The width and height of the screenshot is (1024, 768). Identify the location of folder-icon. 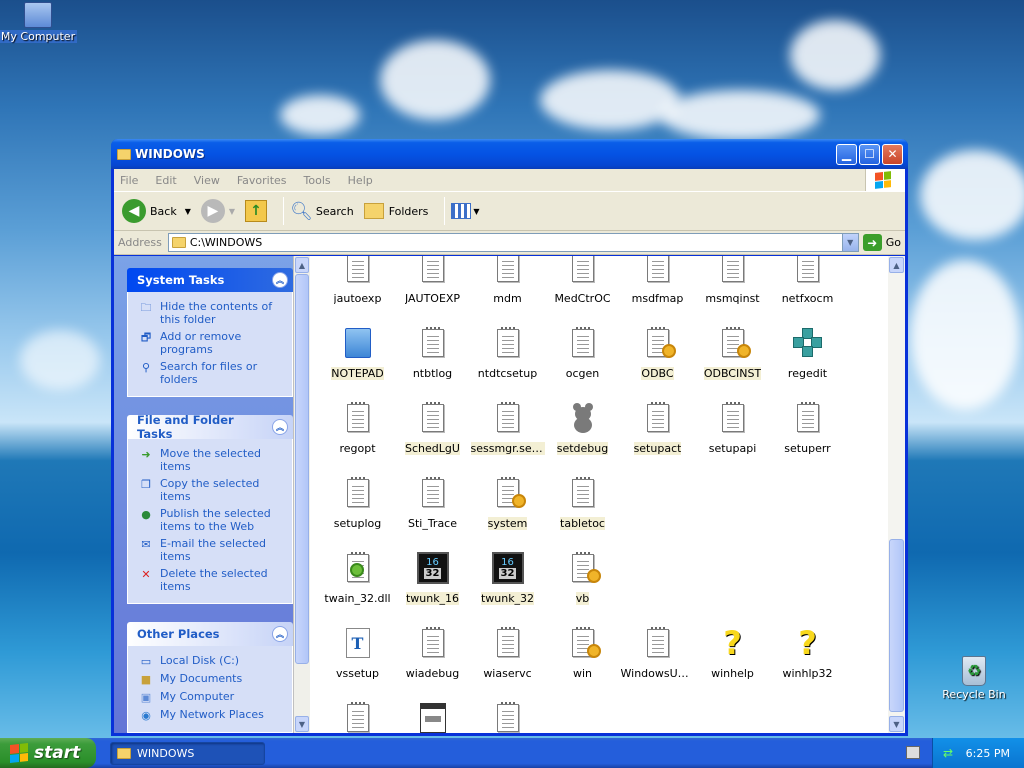
(124, 753).